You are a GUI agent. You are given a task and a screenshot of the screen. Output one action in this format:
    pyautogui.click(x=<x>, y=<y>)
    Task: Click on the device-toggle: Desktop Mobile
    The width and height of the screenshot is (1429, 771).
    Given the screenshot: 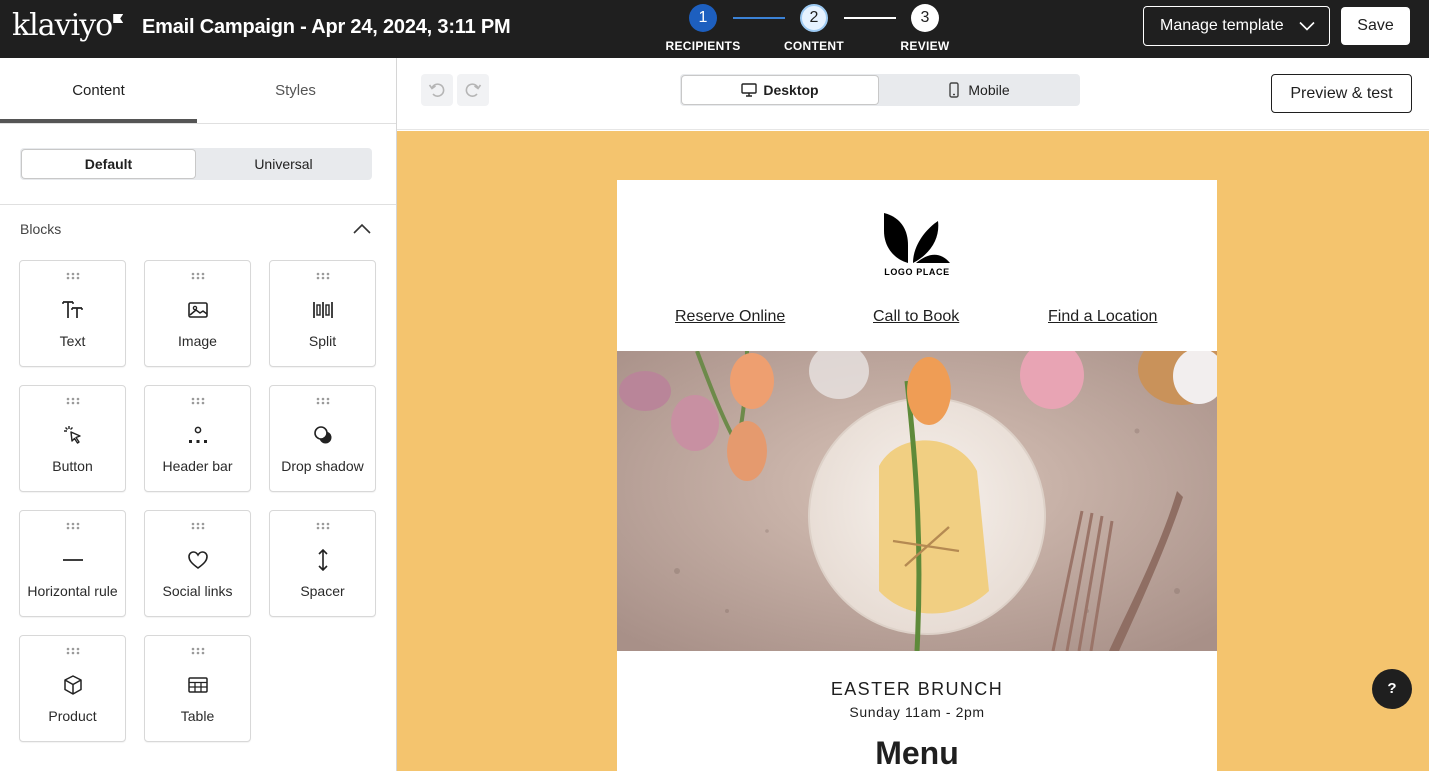 What is the action you would take?
    pyautogui.click(x=880, y=90)
    